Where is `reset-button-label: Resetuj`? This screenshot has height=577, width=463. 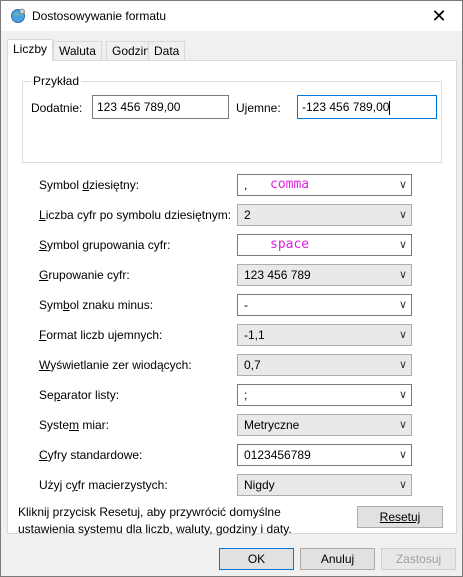
reset-button-label: Resetuj is located at coordinates (400, 517).